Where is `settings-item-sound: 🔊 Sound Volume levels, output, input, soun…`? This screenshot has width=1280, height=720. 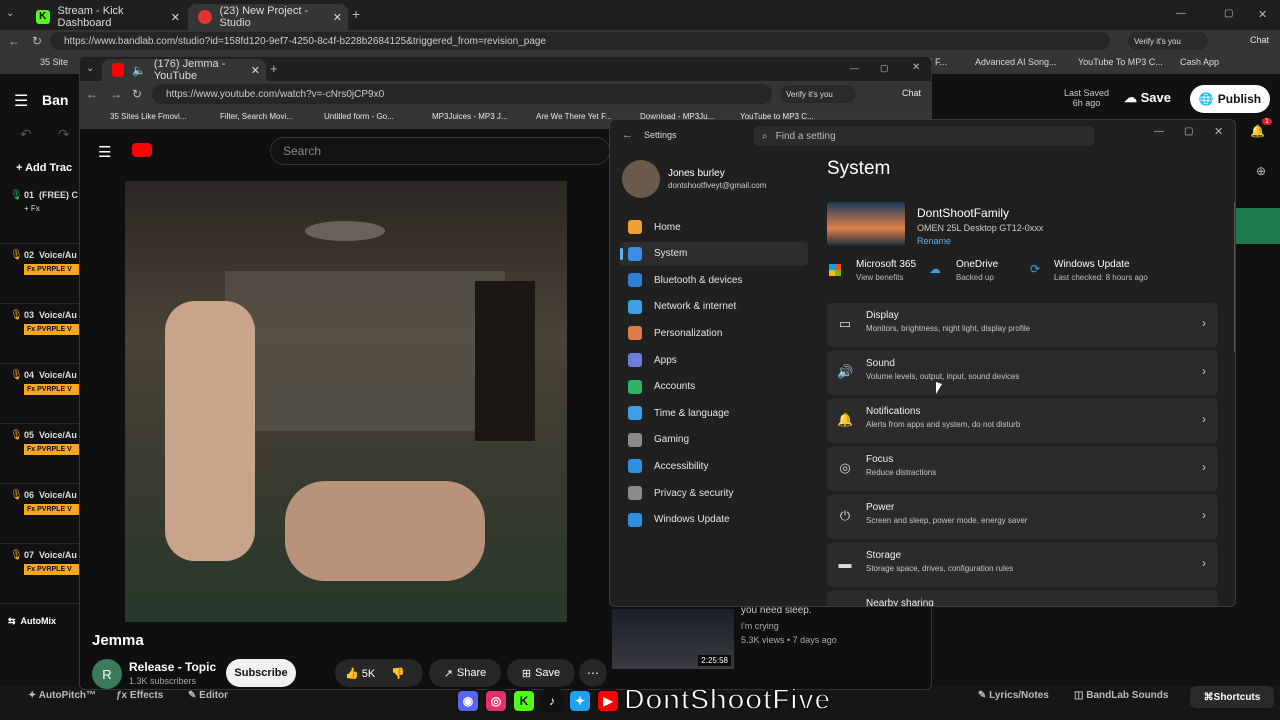 settings-item-sound: 🔊 Sound Volume levels, output, input, soun… is located at coordinates (1022, 373).